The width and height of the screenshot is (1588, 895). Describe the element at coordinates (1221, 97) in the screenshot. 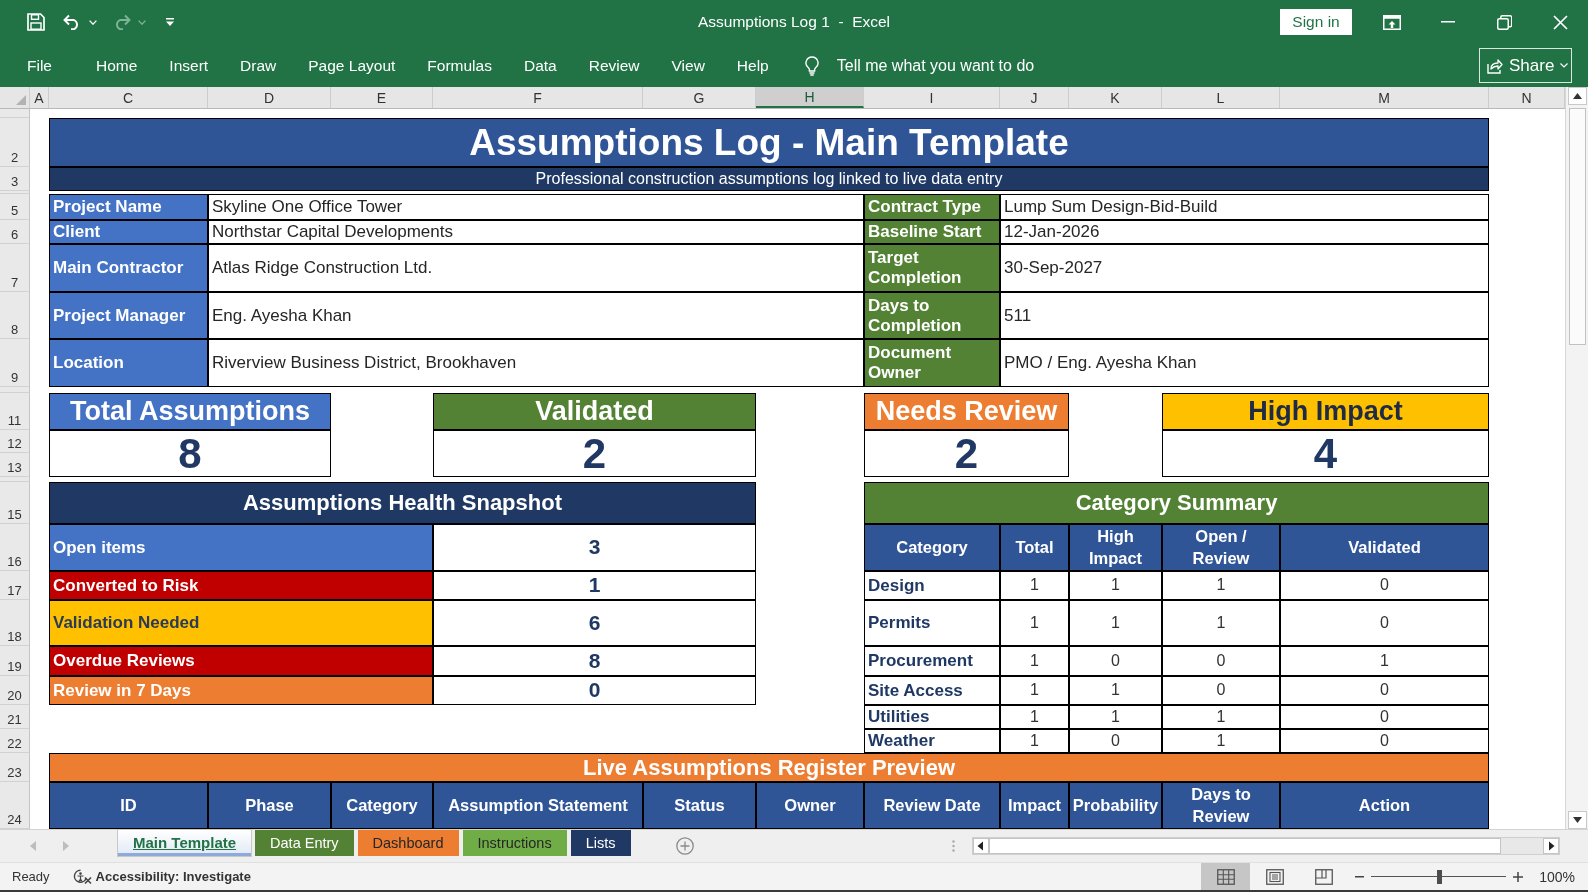

I see `column-header: L` at that location.